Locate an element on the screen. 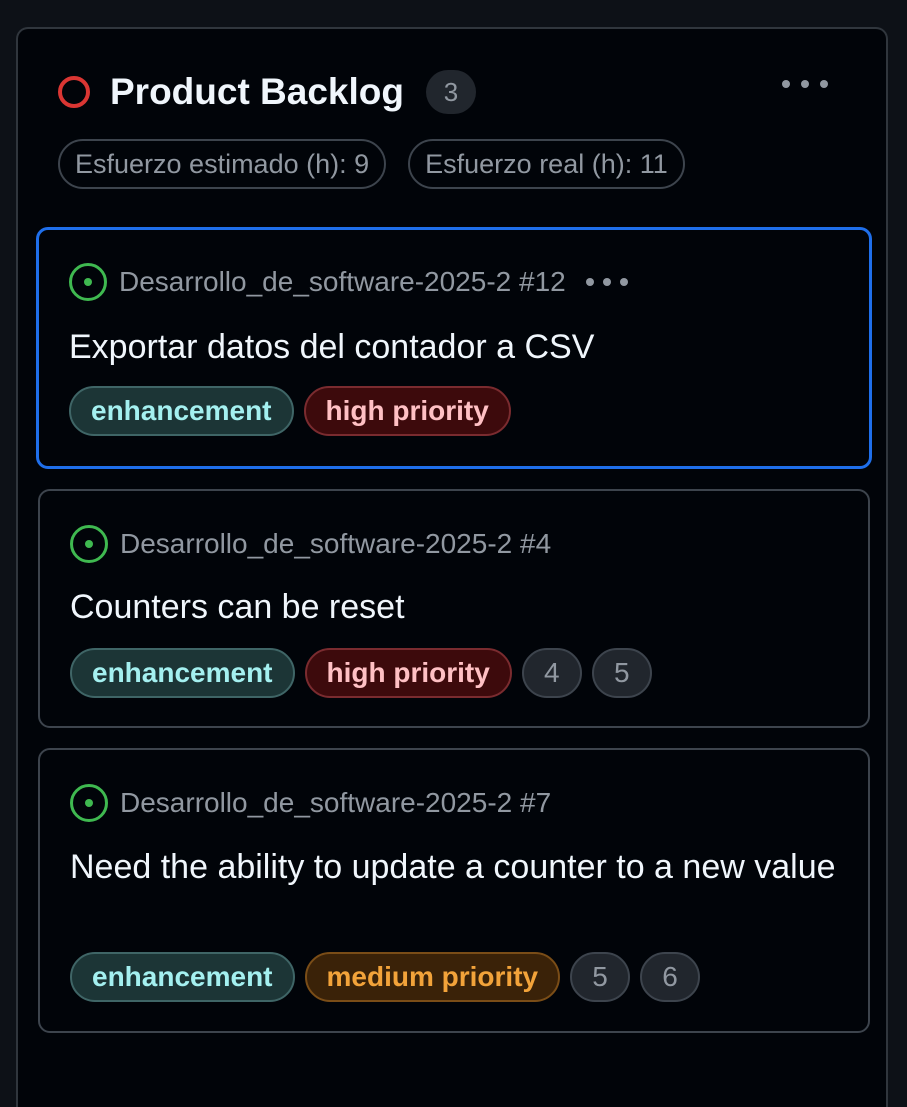 The image size is (907, 1107). issue-reference: Desarrollo_de_software-2025-2 #7 is located at coordinates (335, 803).